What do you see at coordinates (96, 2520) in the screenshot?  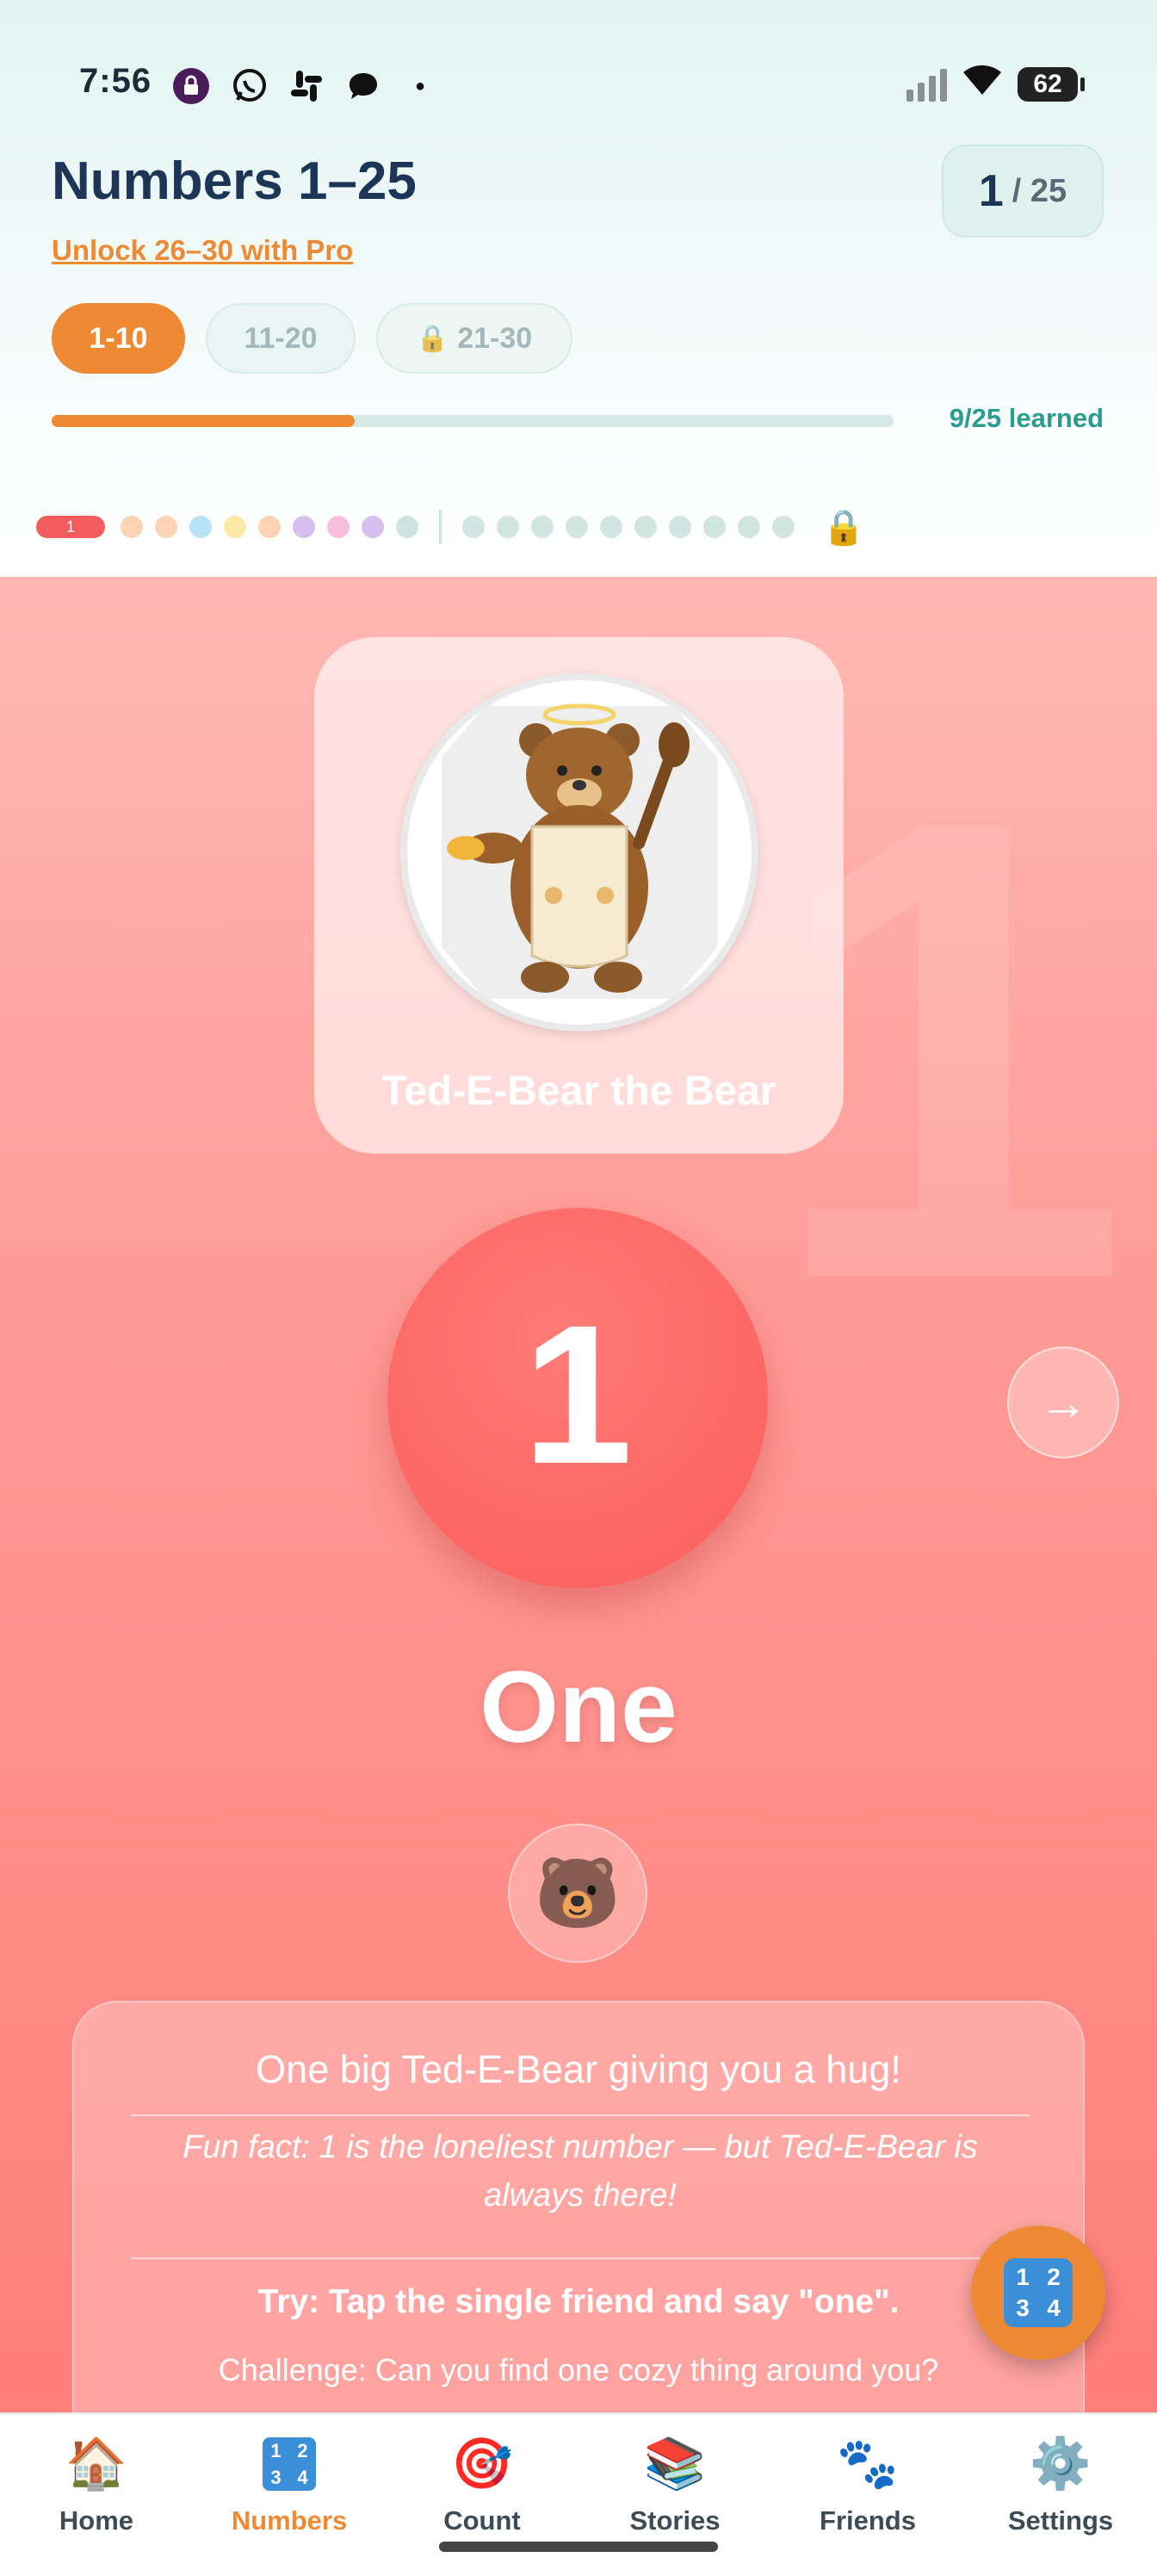 I see `nav-label: Home` at bounding box center [96, 2520].